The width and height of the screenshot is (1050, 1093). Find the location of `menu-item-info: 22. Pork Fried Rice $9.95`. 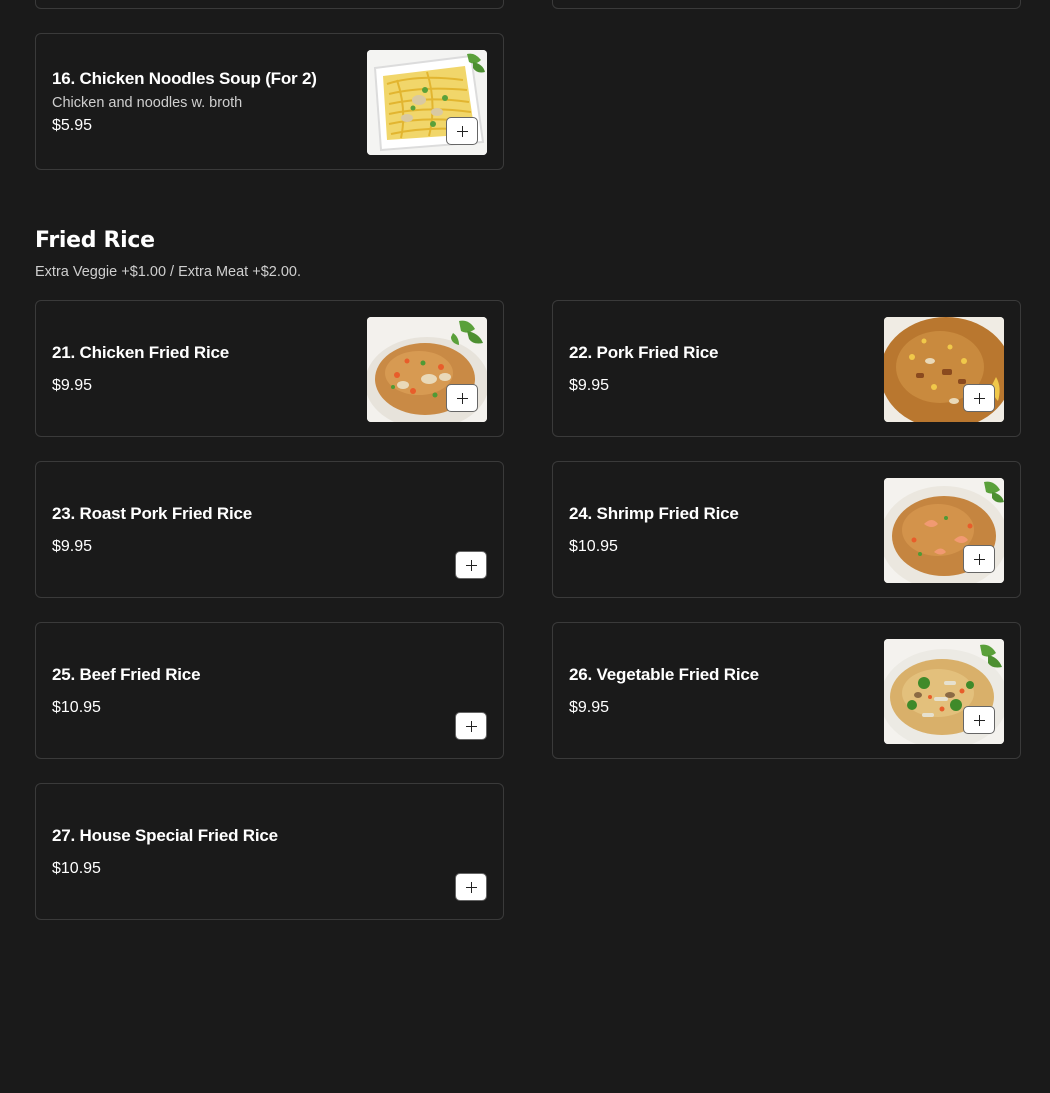

menu-item-info: 22. Pork Fried Rice $9.95 is located at coordinates (719, 369).